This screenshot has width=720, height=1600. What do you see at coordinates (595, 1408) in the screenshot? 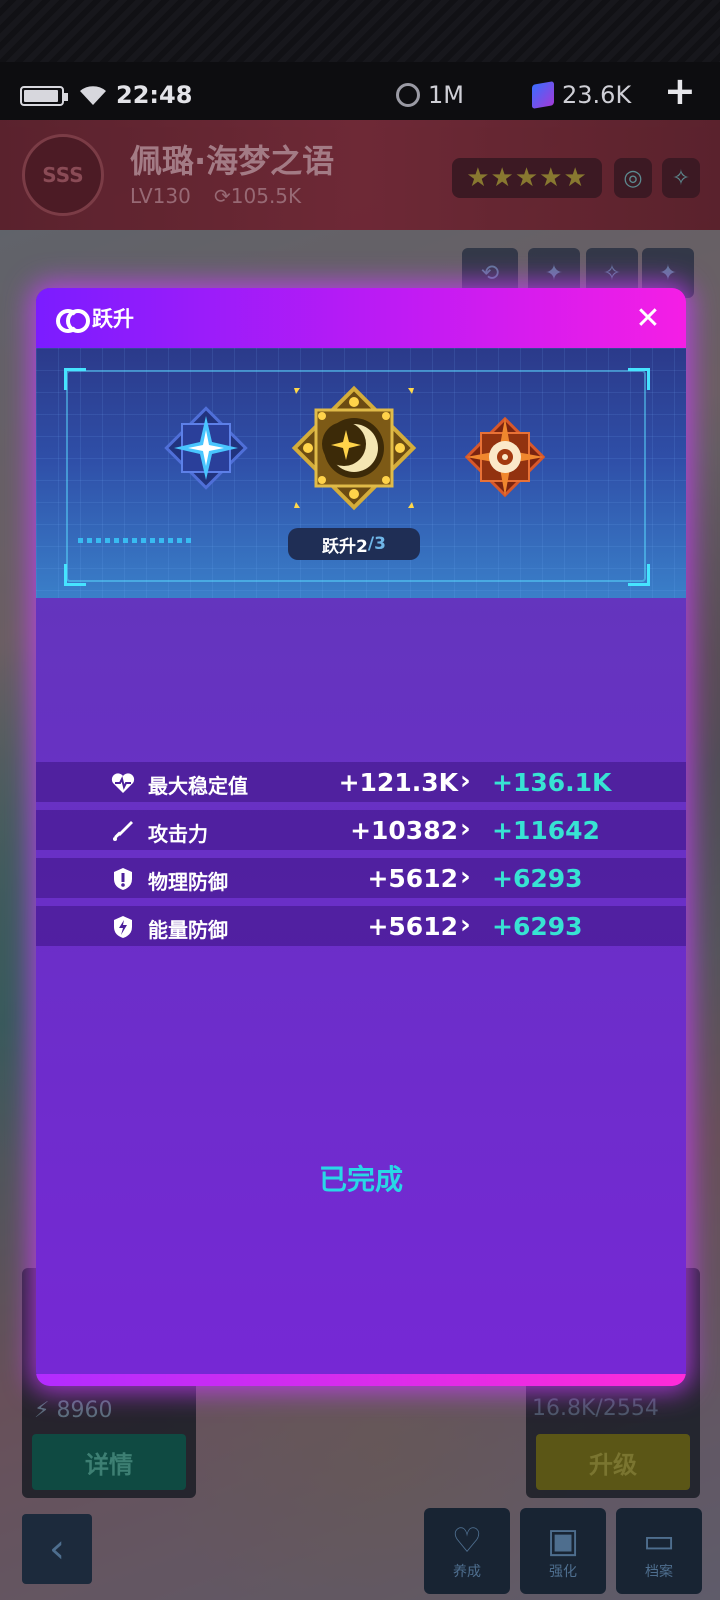
I see `exp-value: 16.8K/2554` at bounding box center [595, 1408].